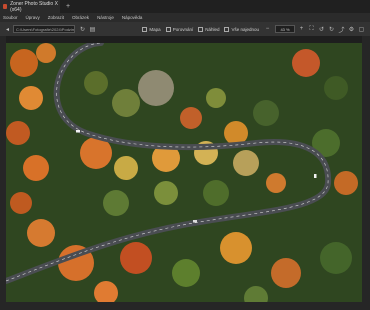  I want to click on all-button: Vše najednou, so click(241, 29).